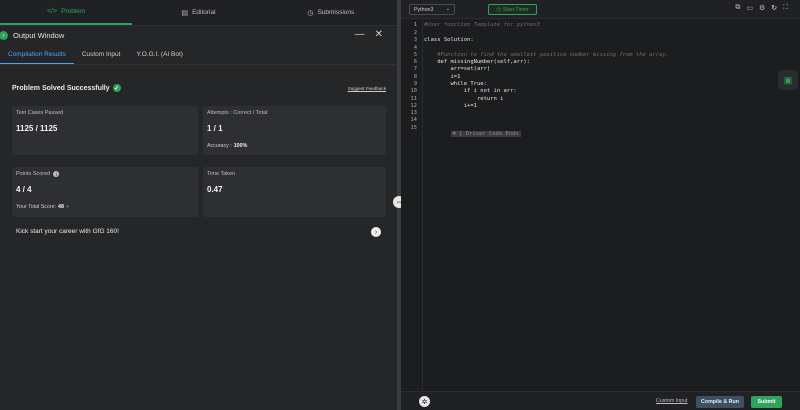  I want to click on compile-run-button: Compile & Run, so click(720, 402).